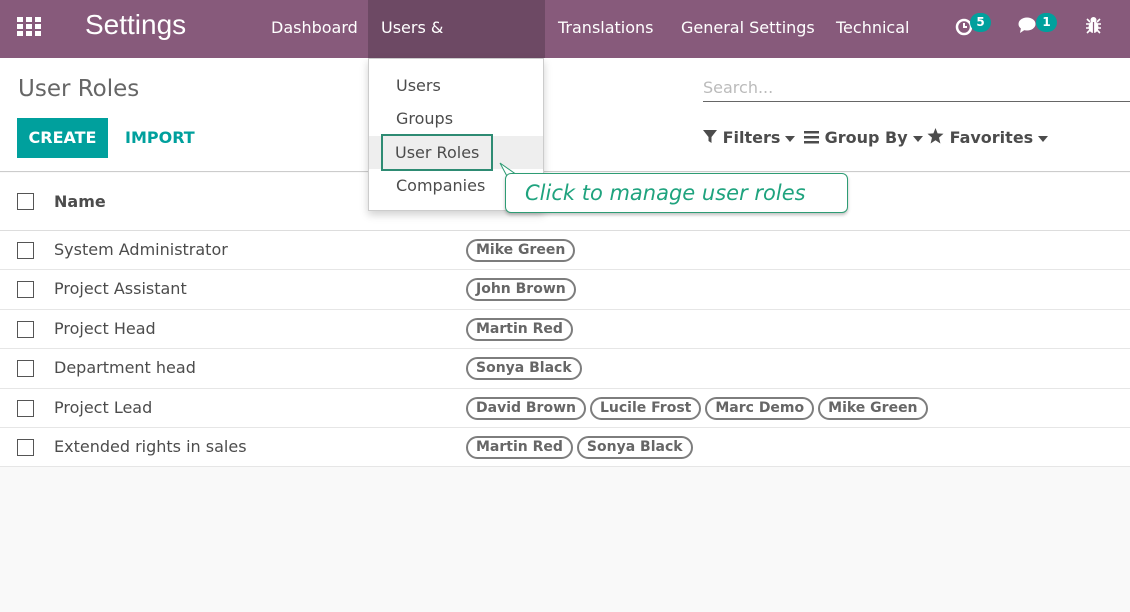 The width and height of the screenshot is (1130, 612). What do you see at coordinates (935, 136) in the screenshot?
I see `star-icon` at bounding box center [935, 136].